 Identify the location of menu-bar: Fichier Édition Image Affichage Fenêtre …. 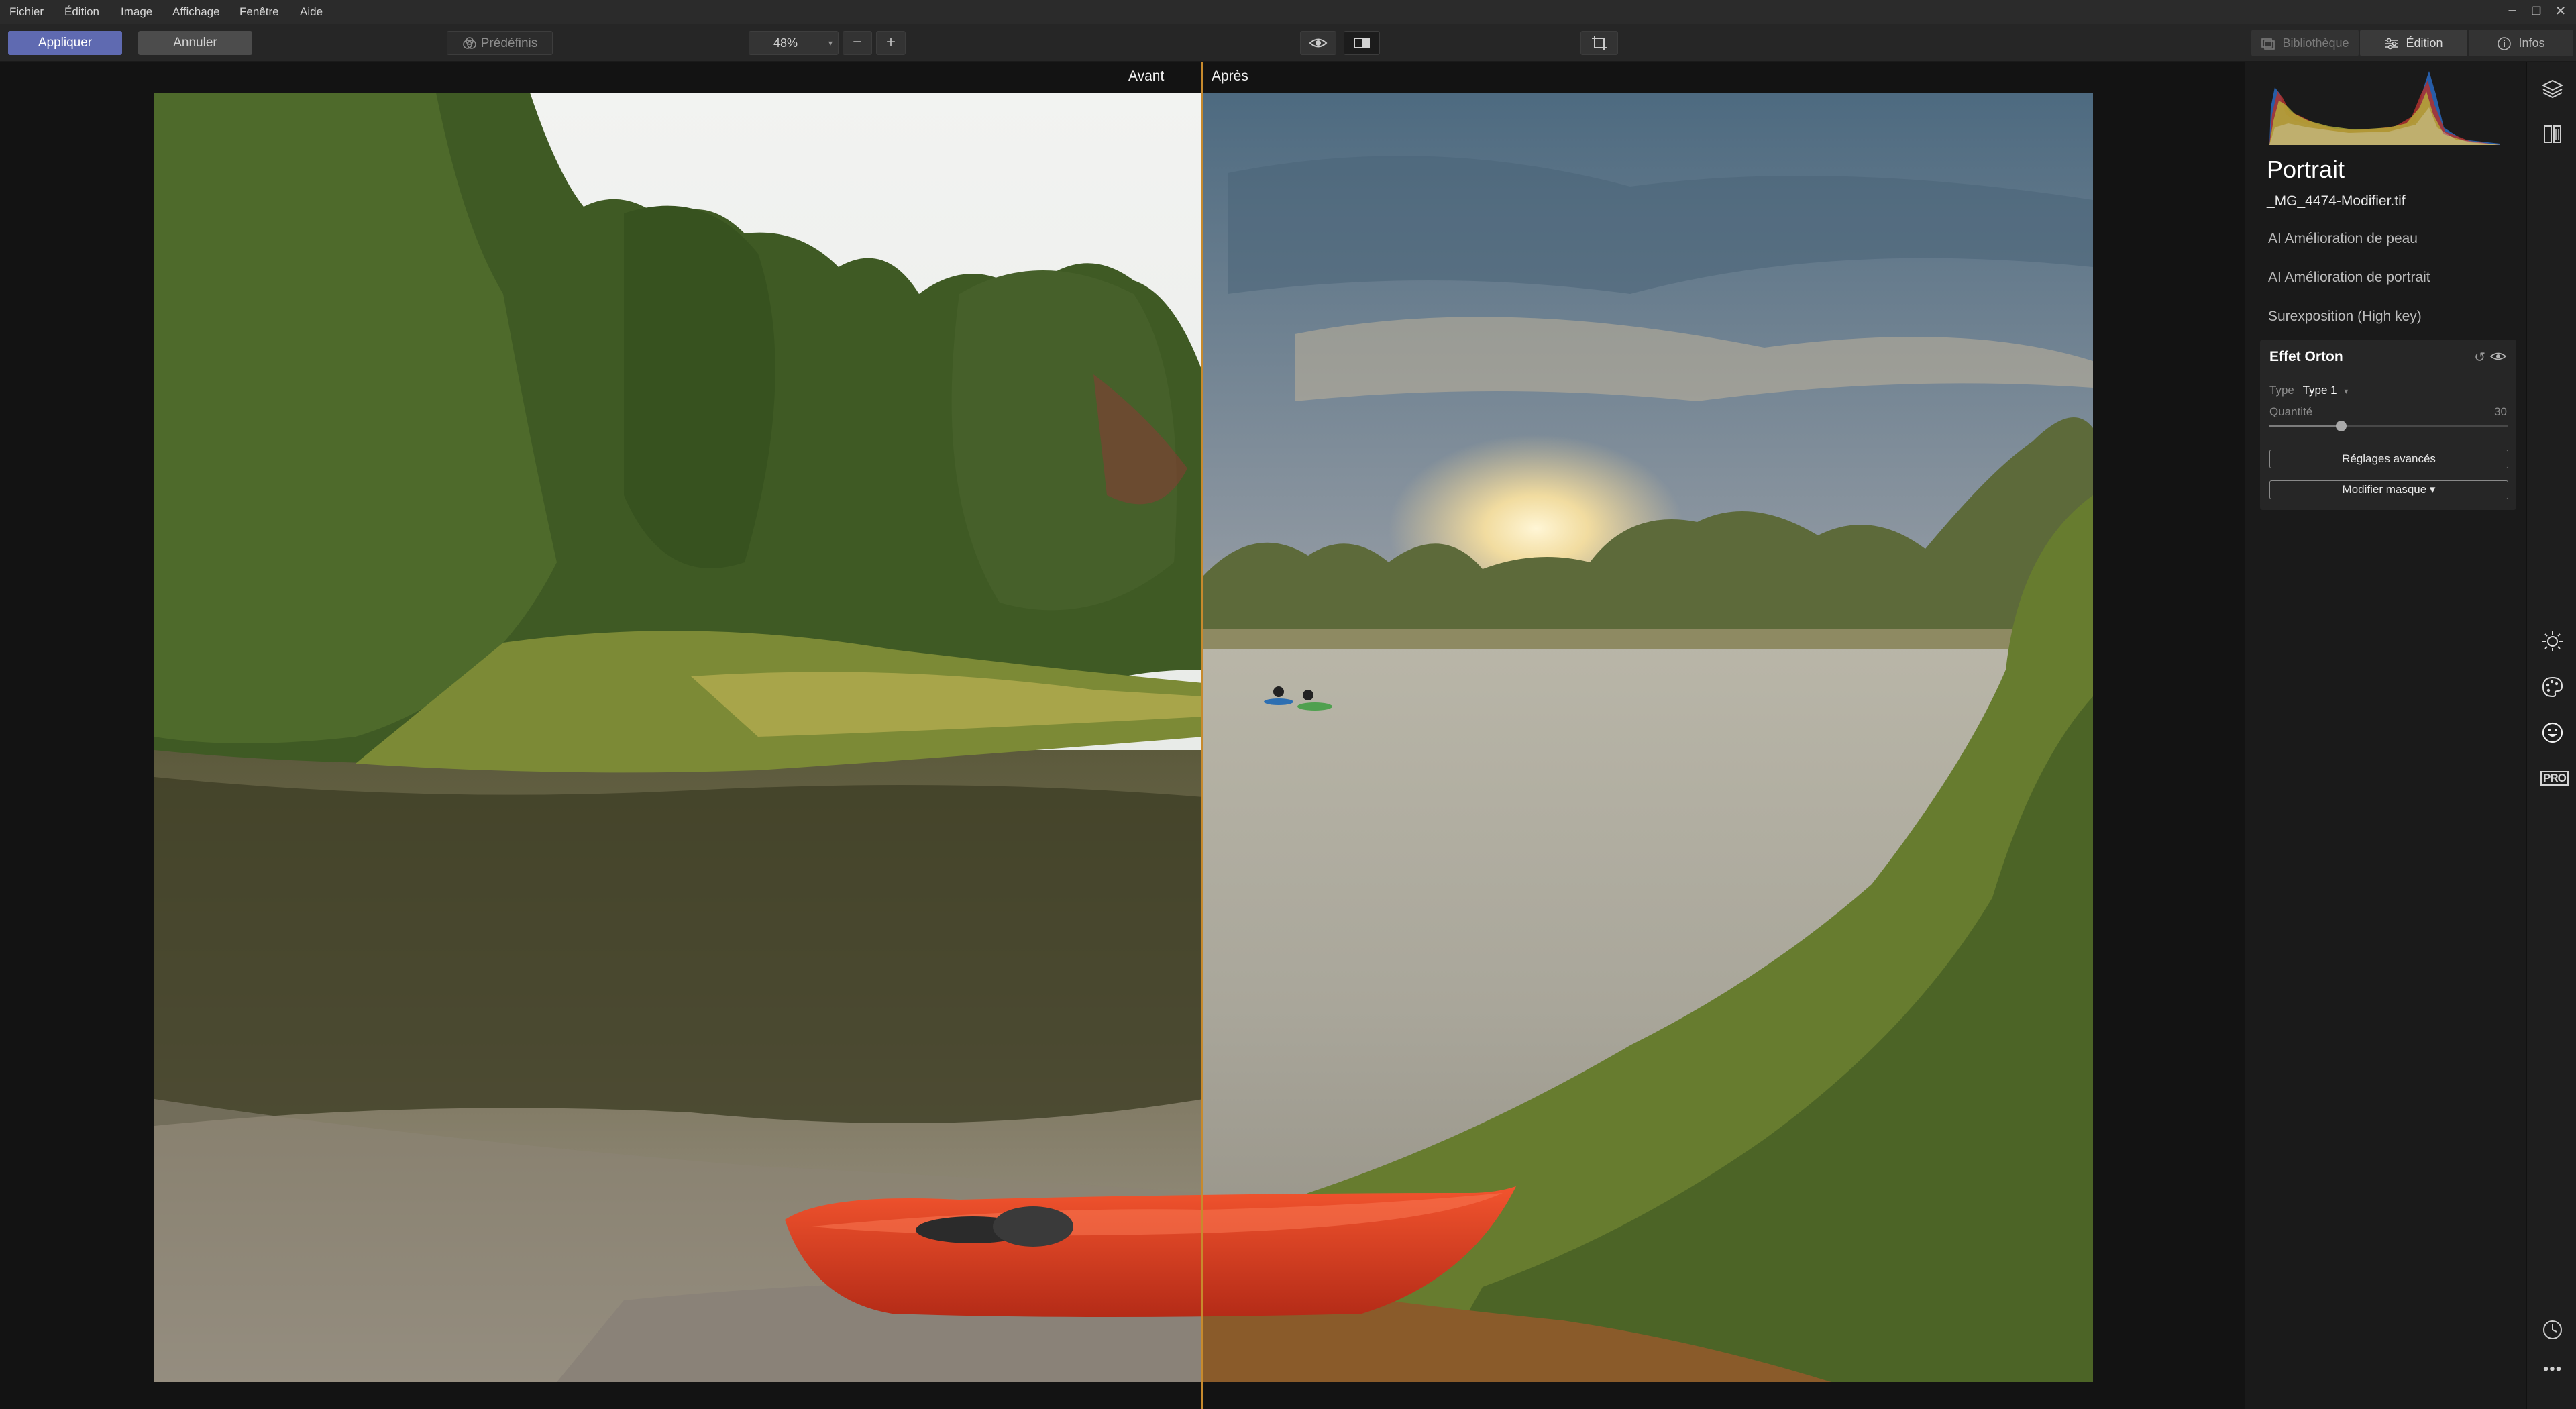
(1288, 12).